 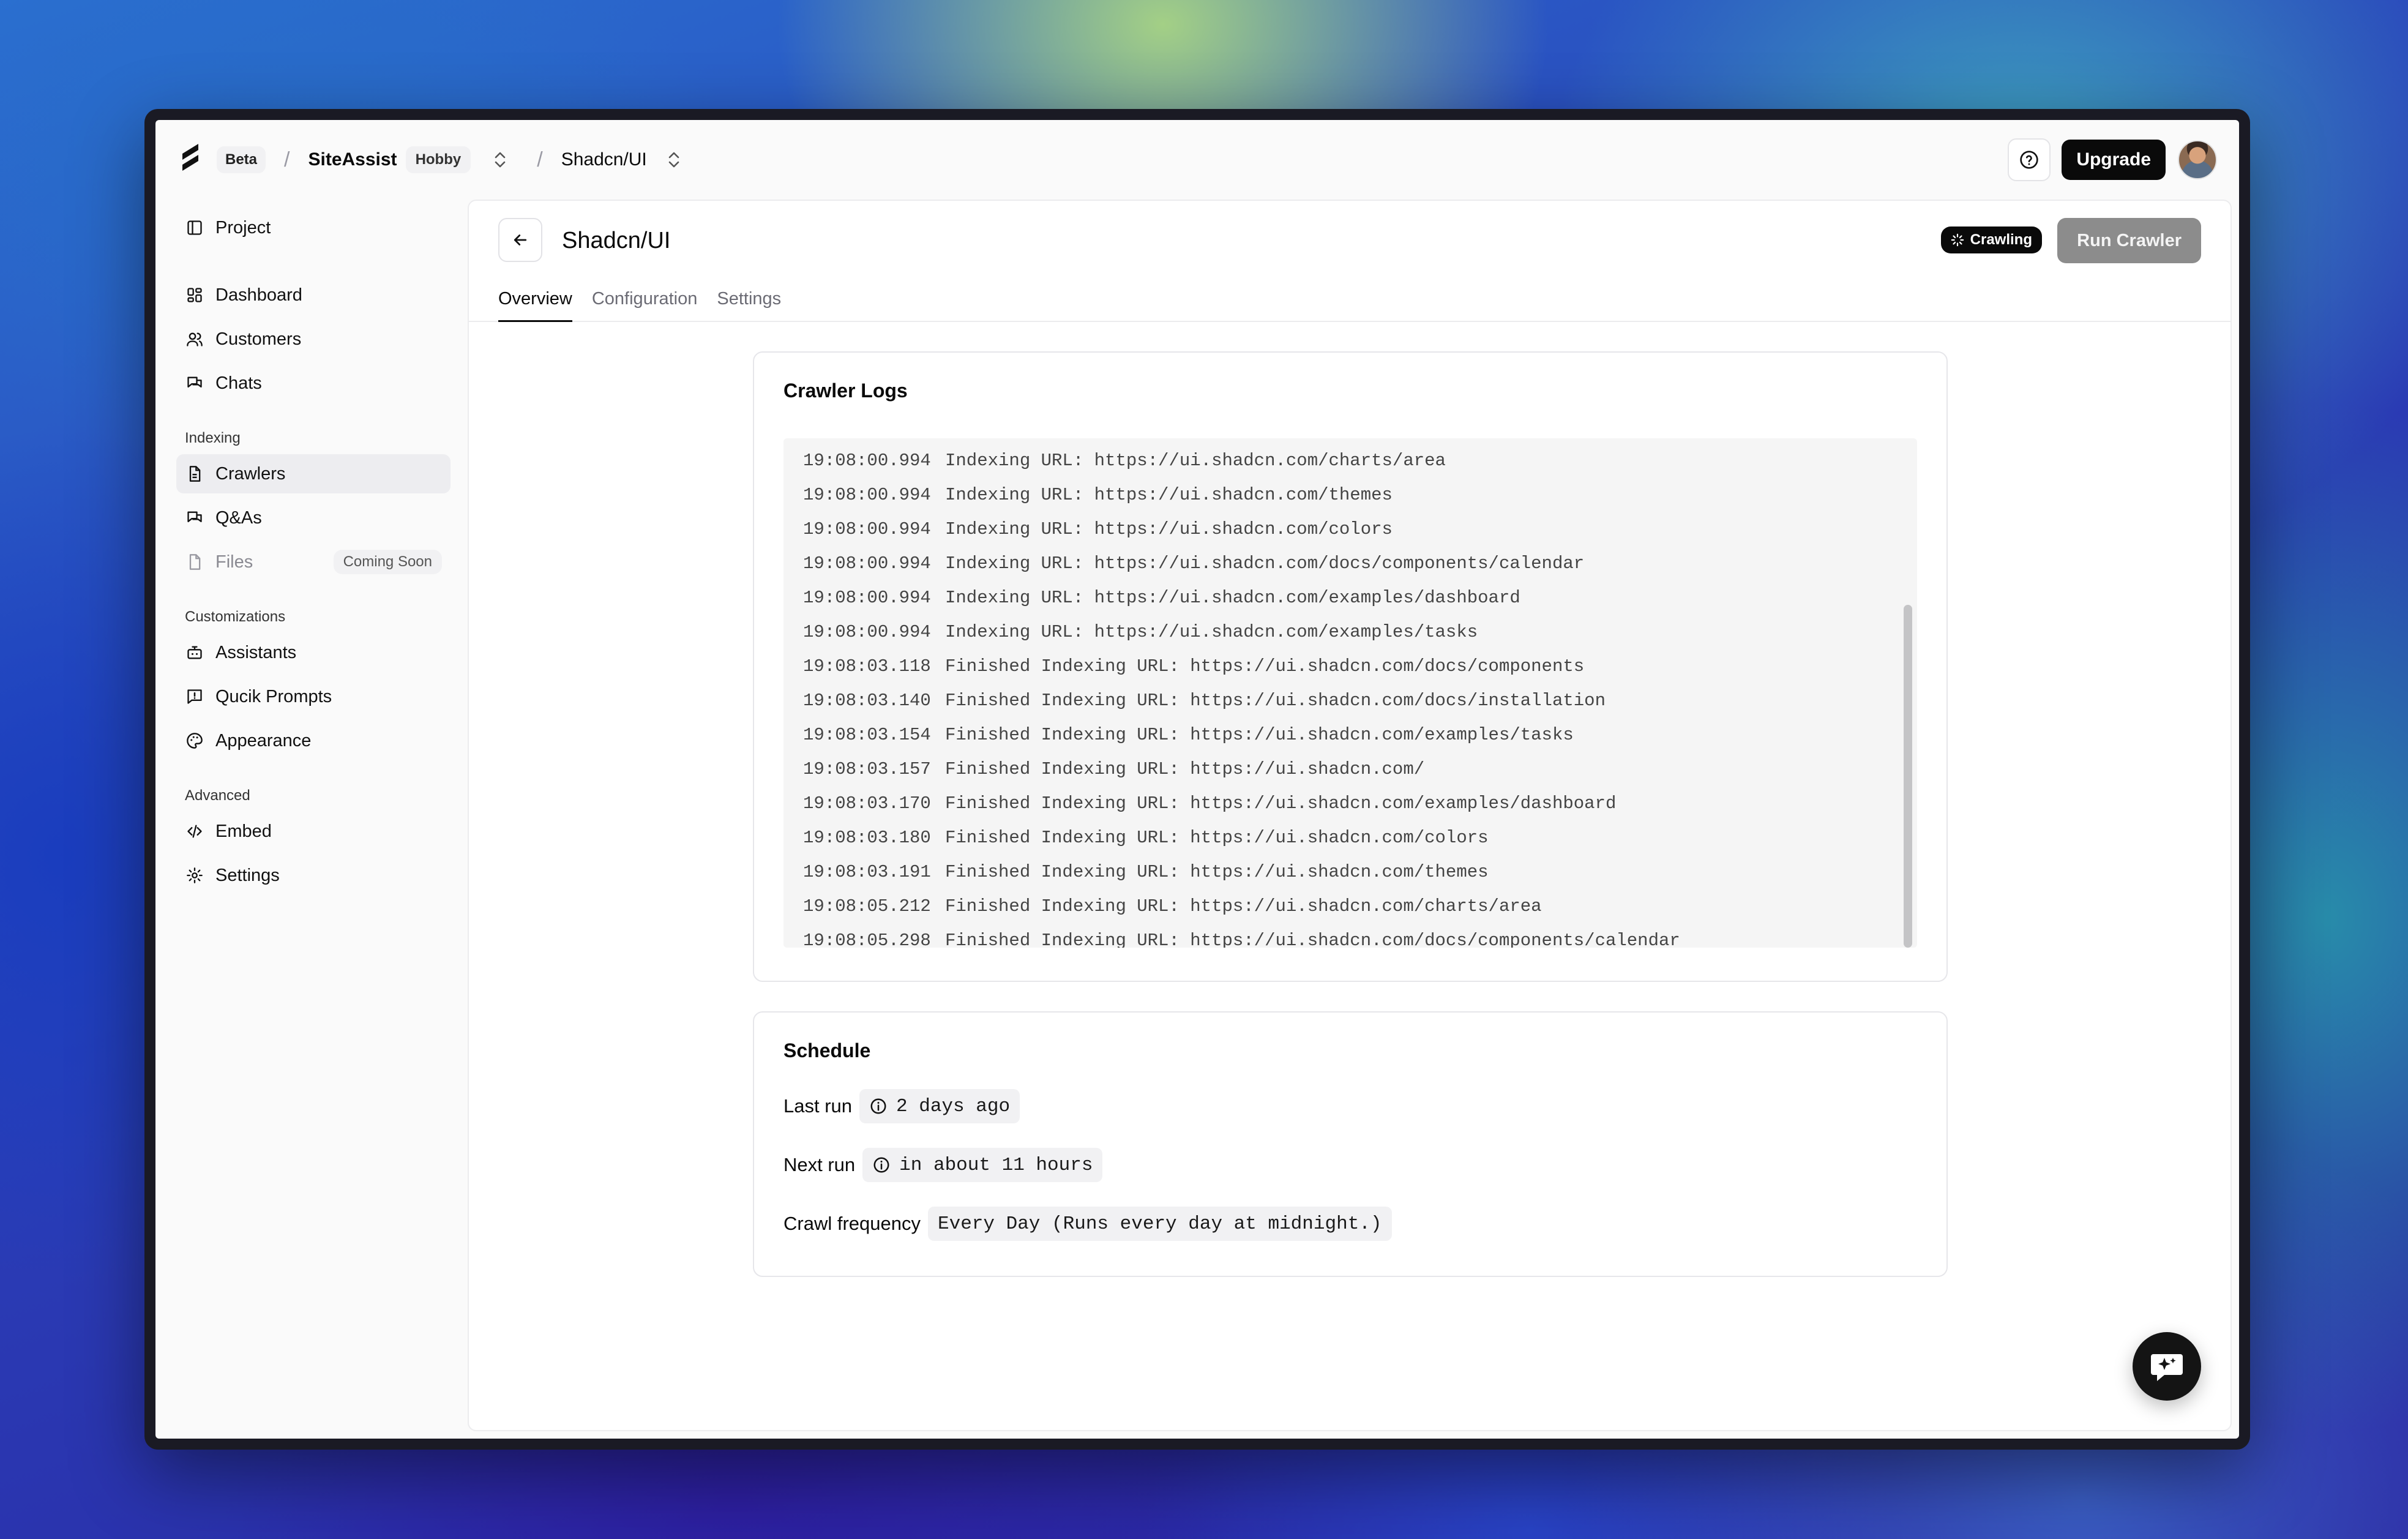 I want to click on chat-assistant-button, so click(x=2167, y=1366).